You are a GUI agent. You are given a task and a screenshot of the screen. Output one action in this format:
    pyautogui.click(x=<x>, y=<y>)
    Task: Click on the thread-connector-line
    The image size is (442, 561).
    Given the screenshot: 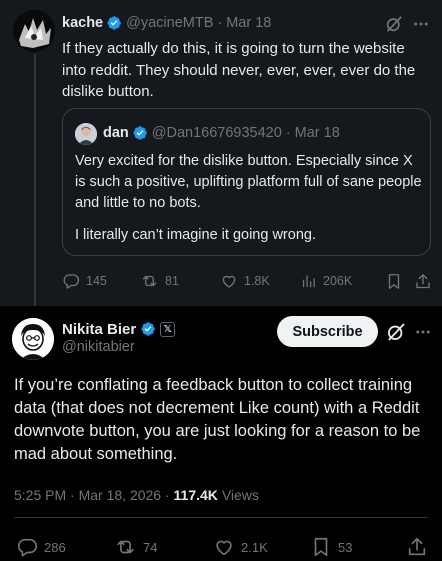 What is the action you would take?
    pyautogui.click(x=35, y=180)
    